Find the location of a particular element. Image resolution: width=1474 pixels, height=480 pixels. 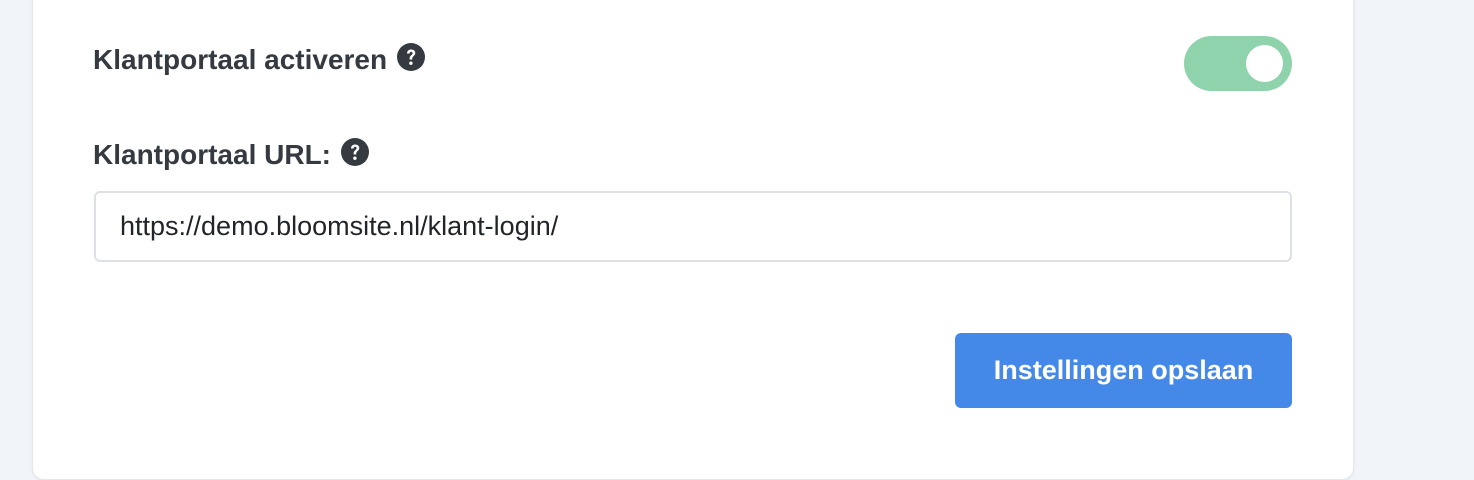

toggle-knob is located at coordinates (1264, 63).